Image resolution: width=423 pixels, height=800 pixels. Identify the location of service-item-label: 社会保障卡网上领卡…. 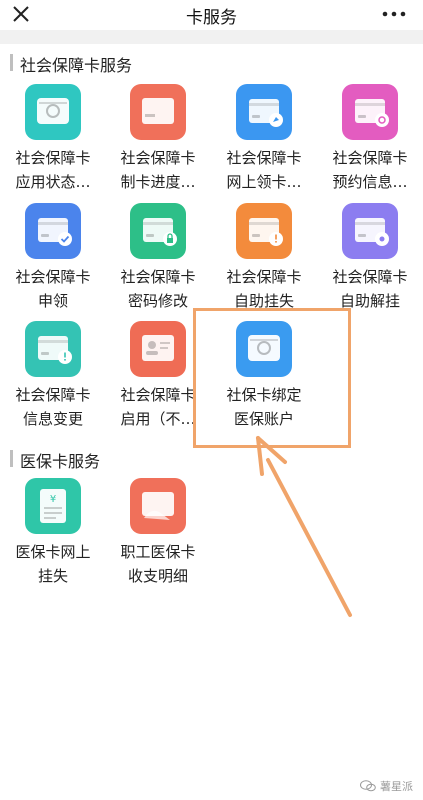
(264, 170).